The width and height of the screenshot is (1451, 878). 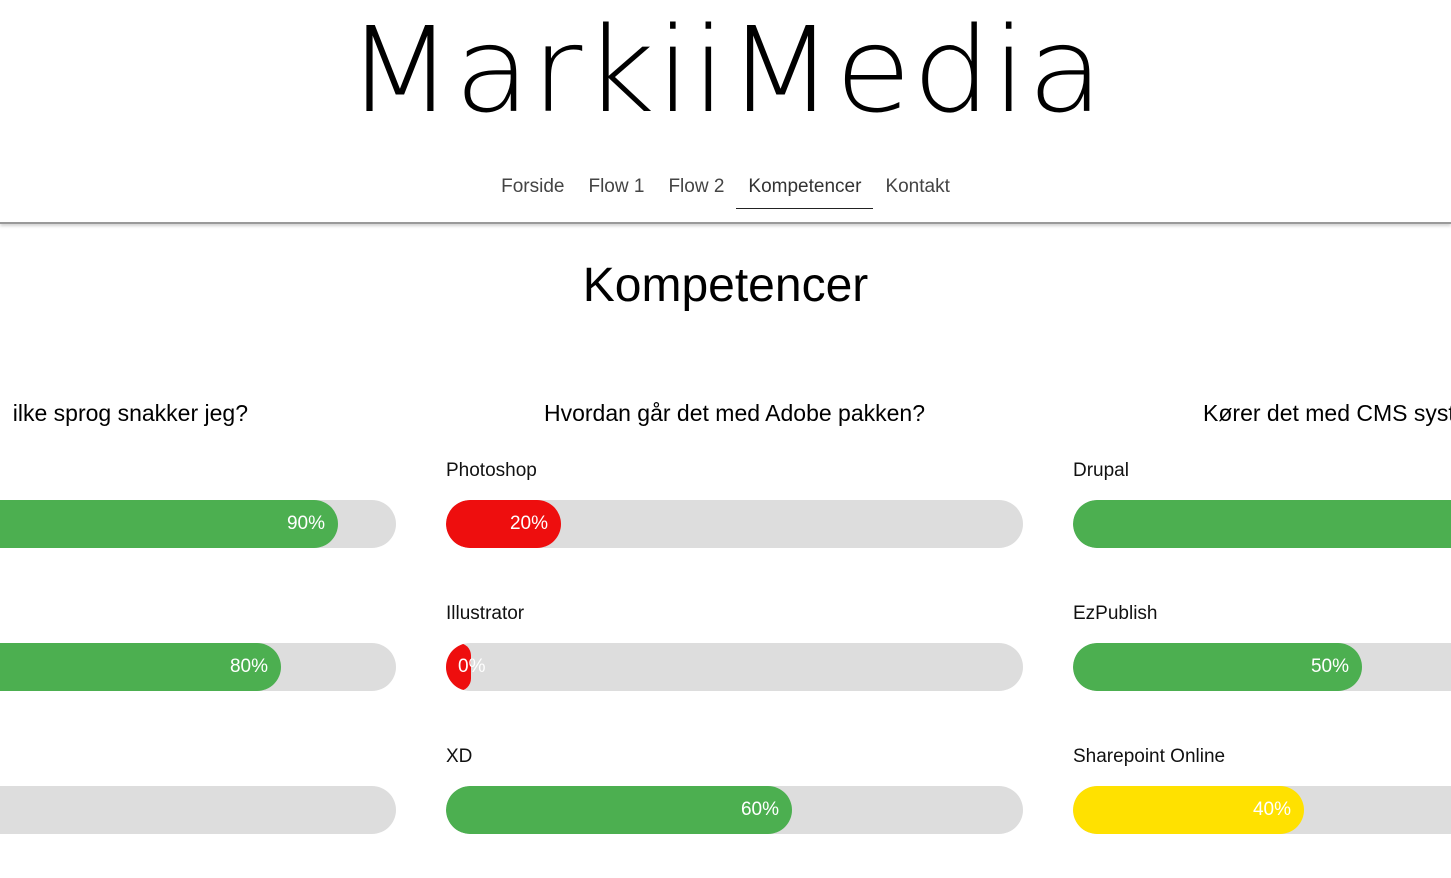 I want to click on skill-row, so click(x=198, y=789).